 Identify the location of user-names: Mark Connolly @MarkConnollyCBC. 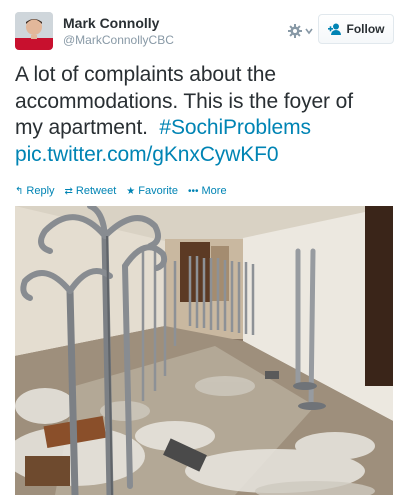
(118, 31).